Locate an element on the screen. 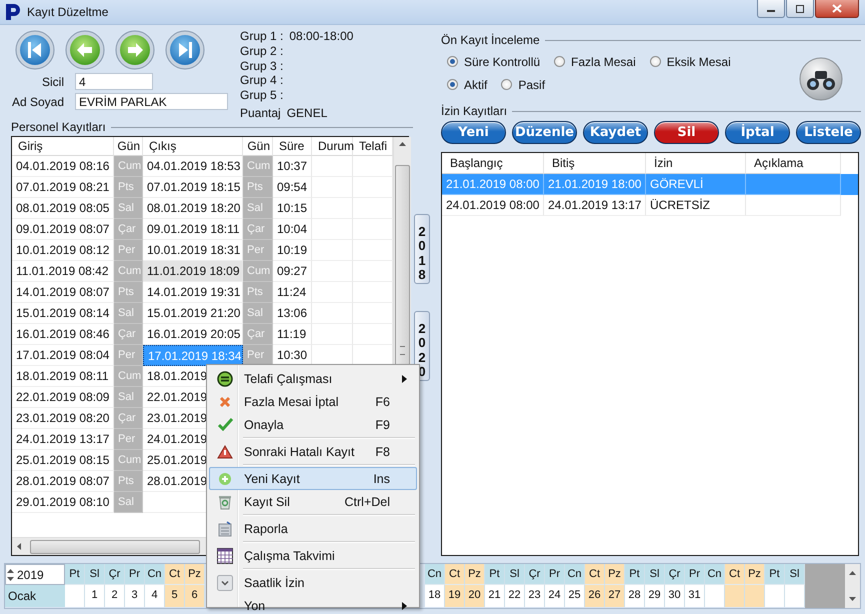 The image size is (865, 614). table-cell: 11.01.2019 18:09 is located at coordinates (193, 271).